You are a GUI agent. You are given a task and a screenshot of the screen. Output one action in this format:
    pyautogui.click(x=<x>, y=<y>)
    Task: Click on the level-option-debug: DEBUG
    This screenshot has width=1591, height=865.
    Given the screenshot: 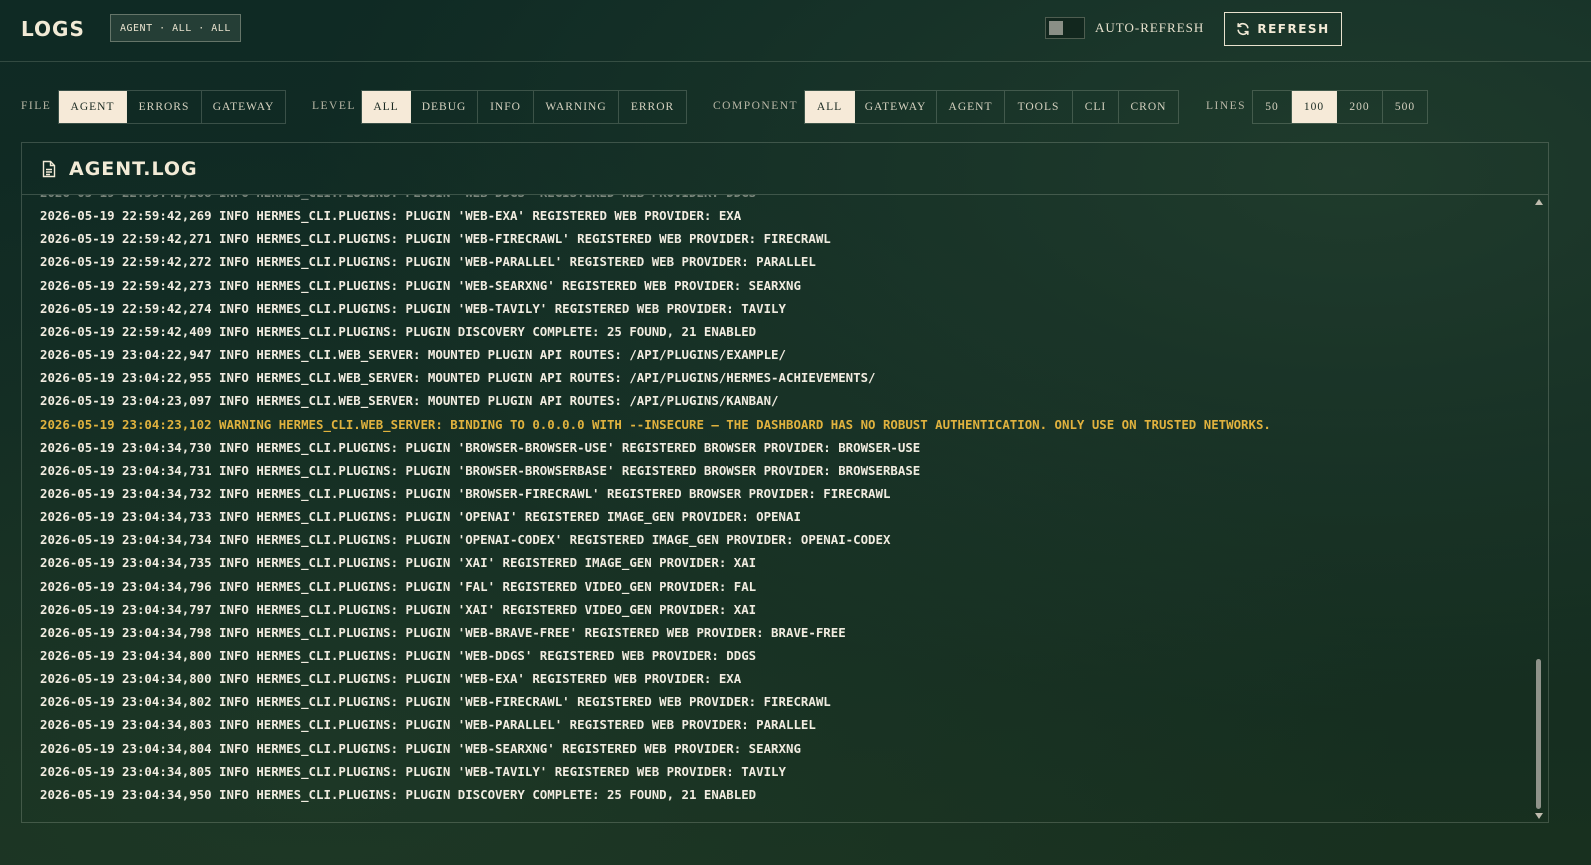 What is the action you would take?
    pyautogui.click(x=444, y=107)
    